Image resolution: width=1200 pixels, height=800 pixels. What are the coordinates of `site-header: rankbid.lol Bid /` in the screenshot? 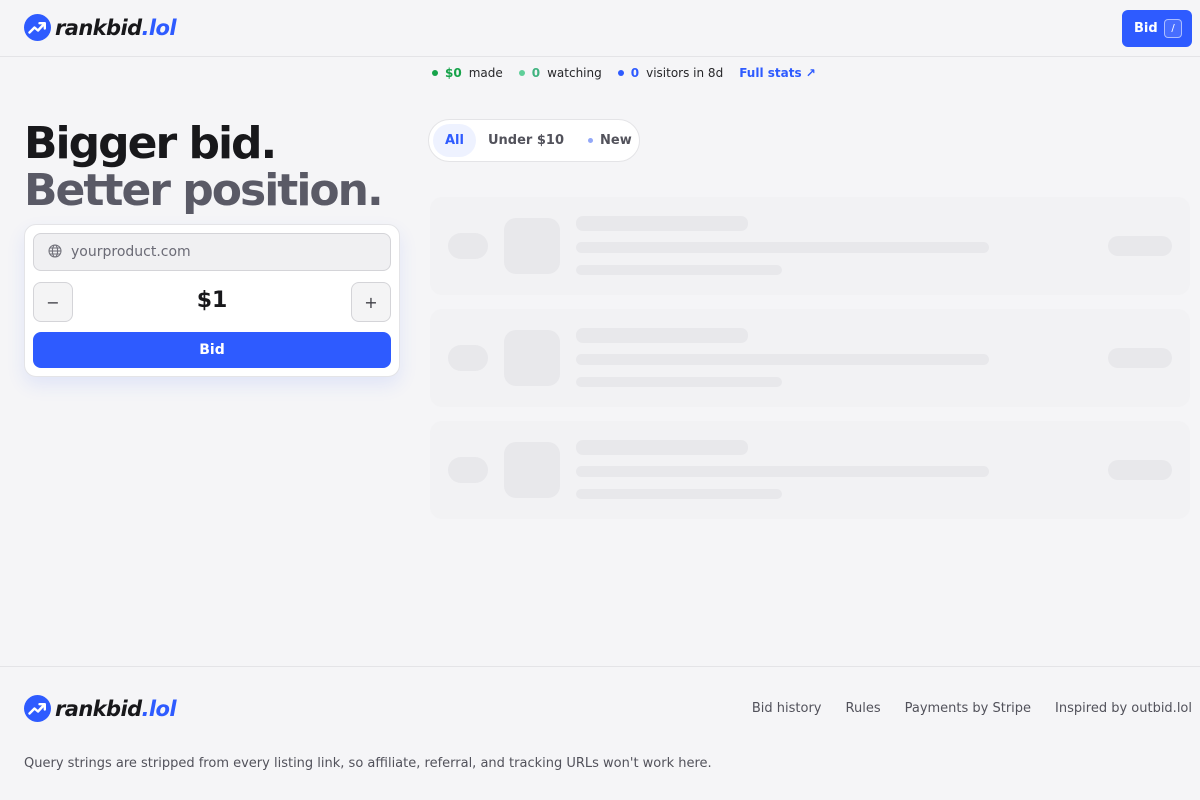 It's located at (600, 28).